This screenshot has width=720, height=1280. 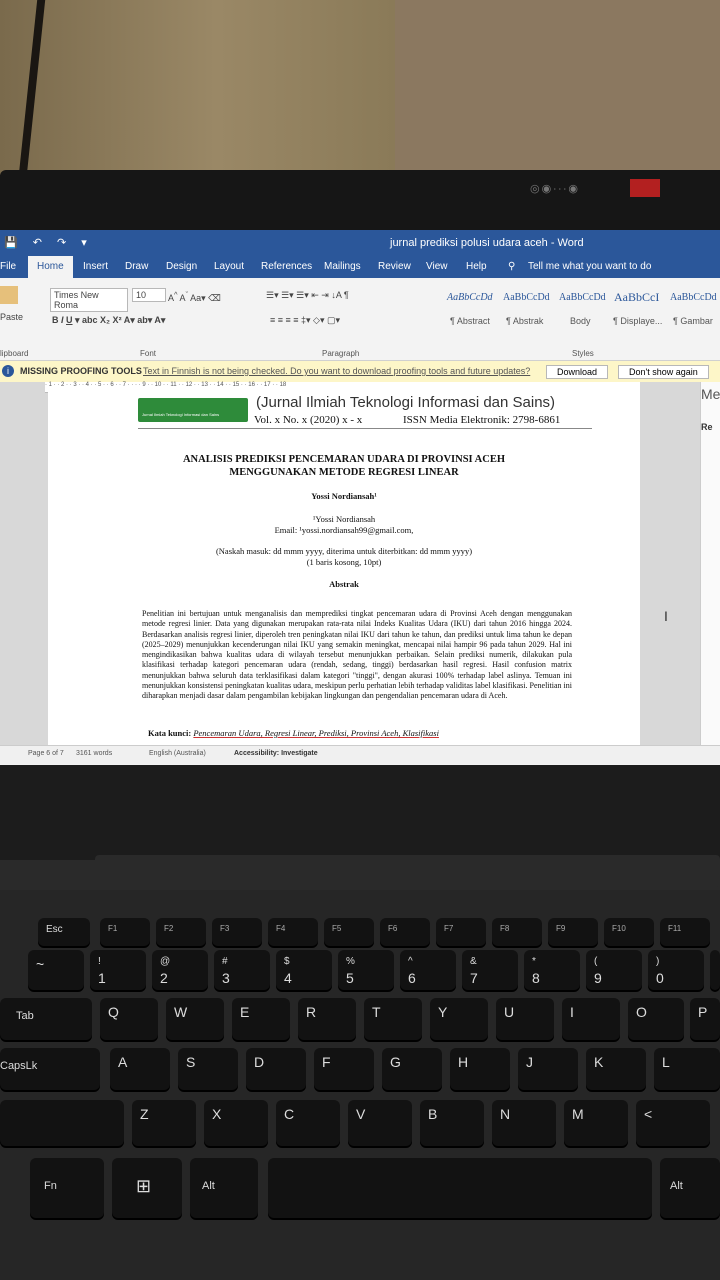 What do you see at coordinates (208, 1069) in the screenshot?
I see `key-s: S` at bounding box center [208, 1069].